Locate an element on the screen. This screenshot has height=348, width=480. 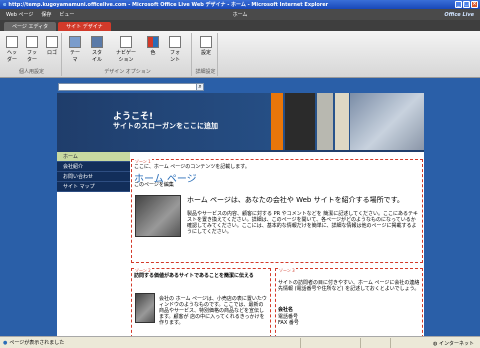
style-button: スタイル is located at coordinates (97, 49).